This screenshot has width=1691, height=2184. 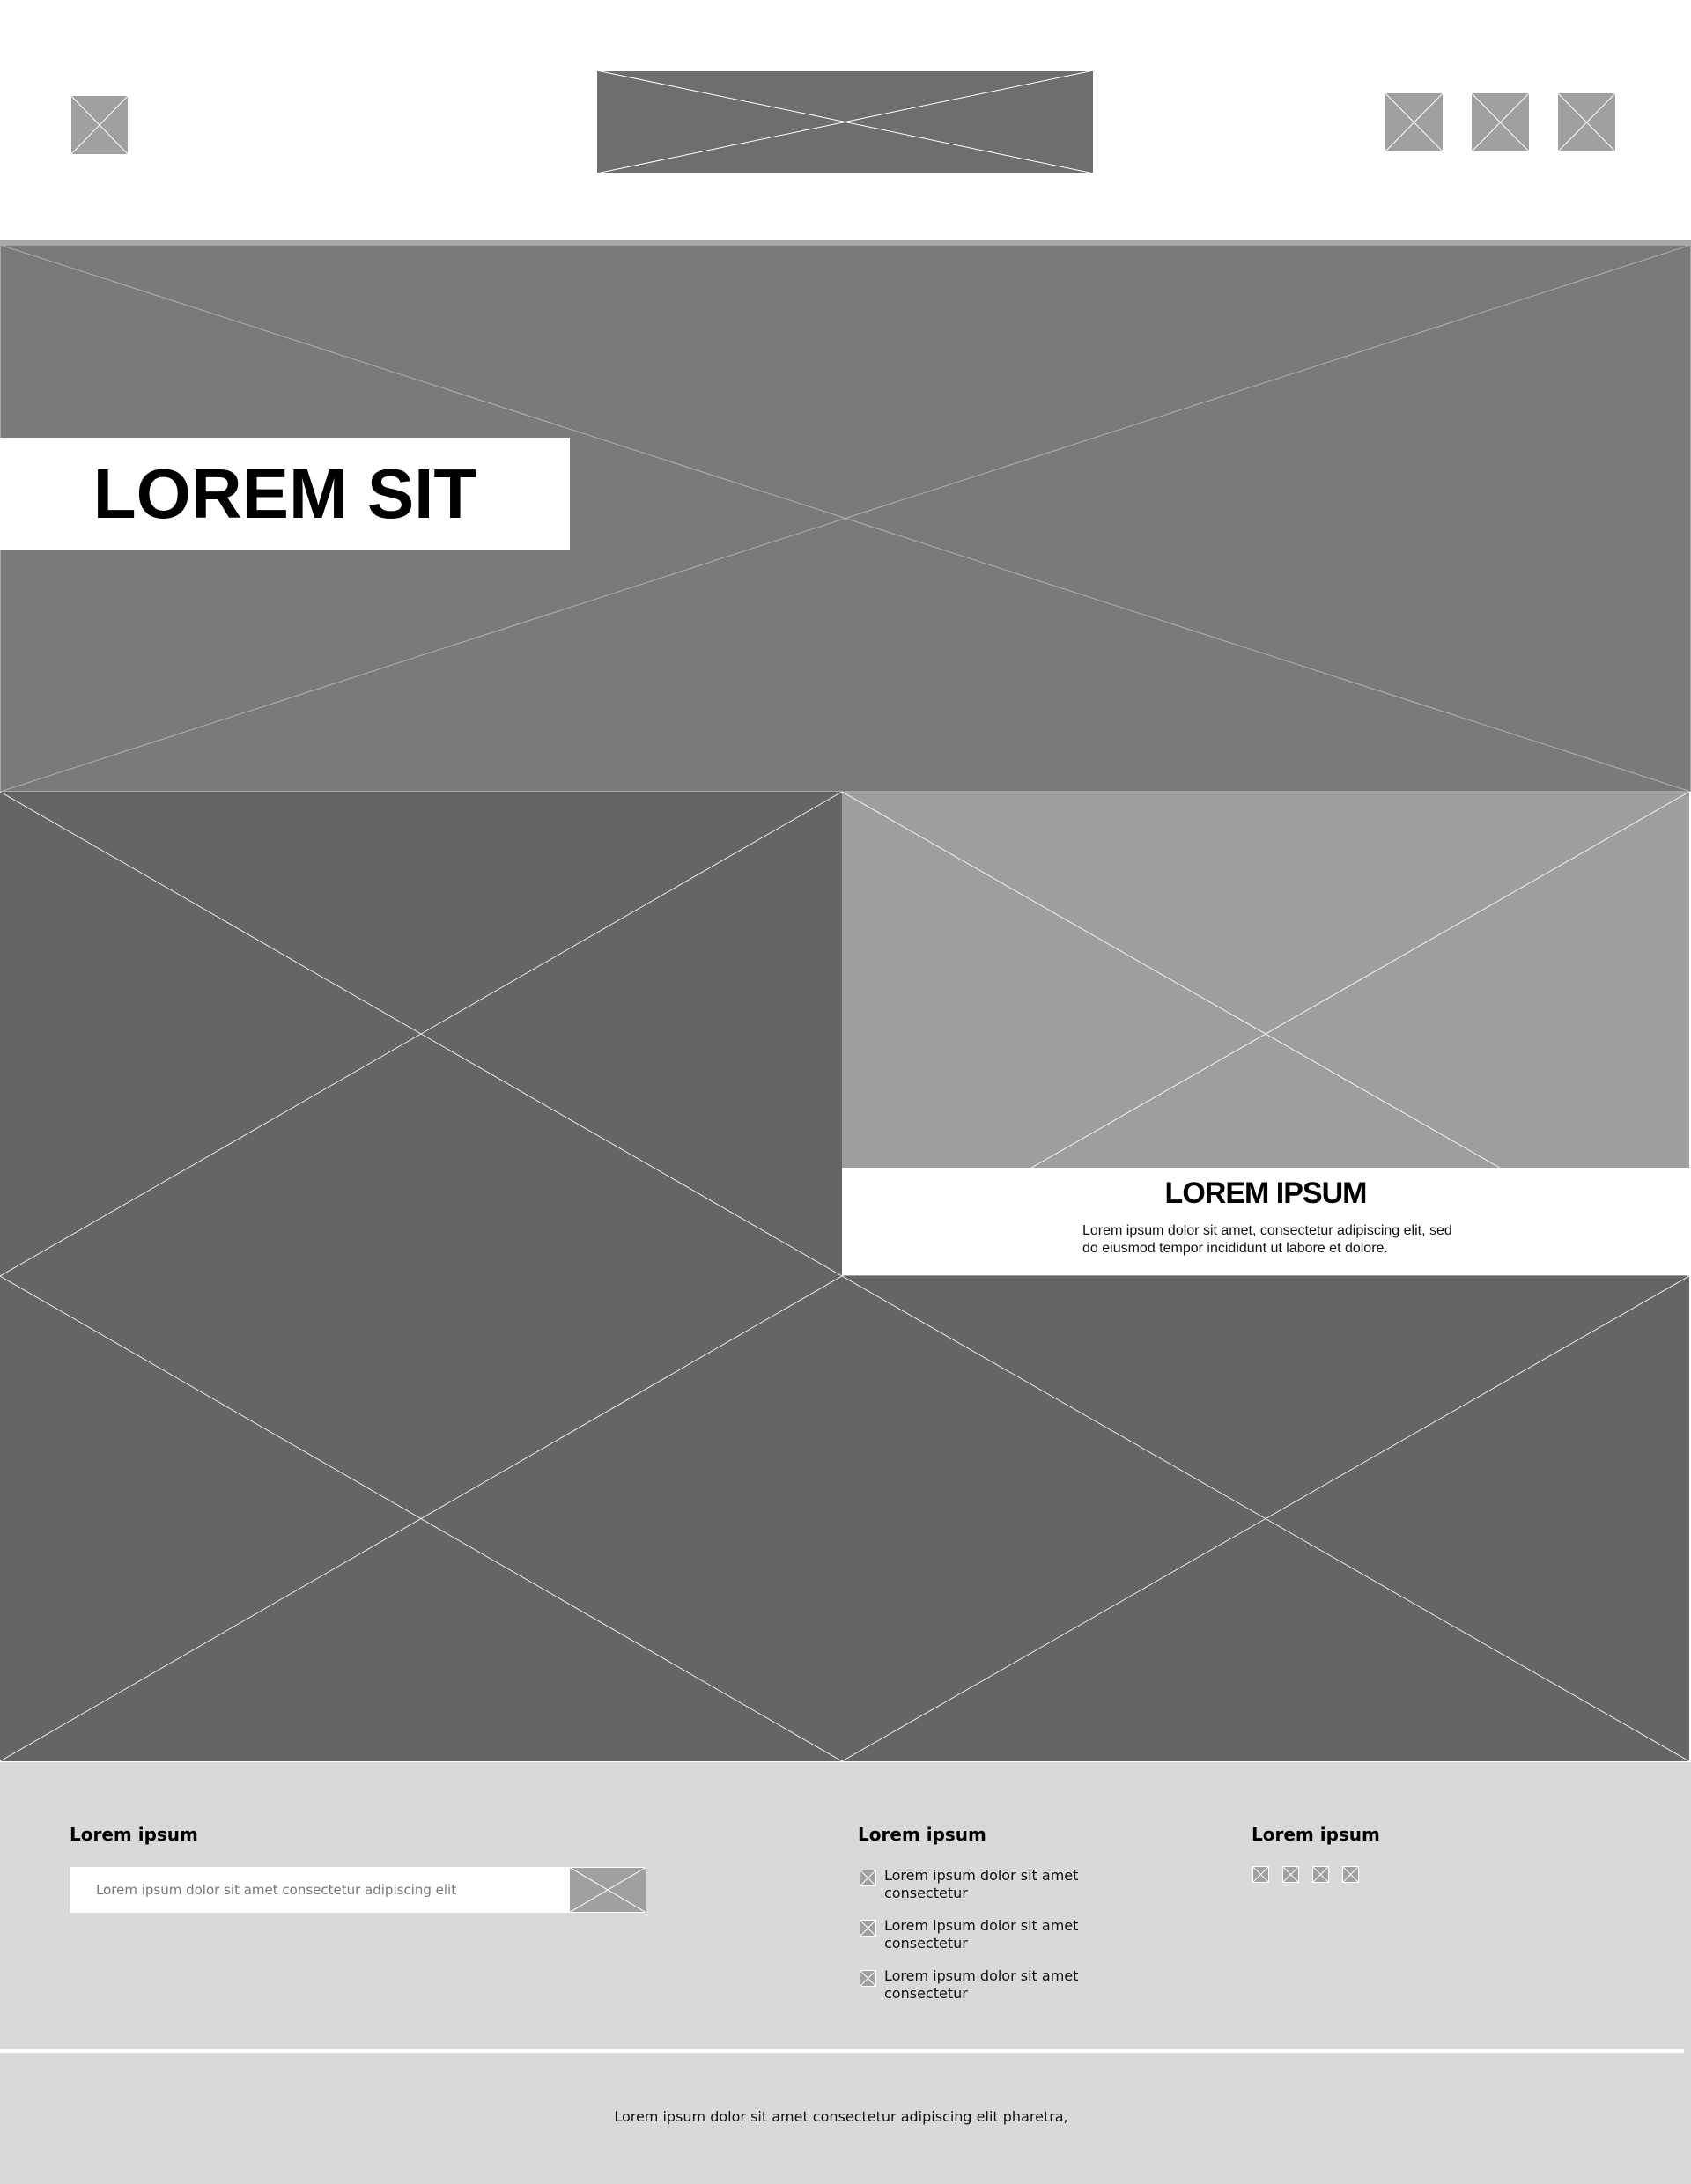 I want to click on hero-title-box: LOREM SIT, so click(x=285, y=494).